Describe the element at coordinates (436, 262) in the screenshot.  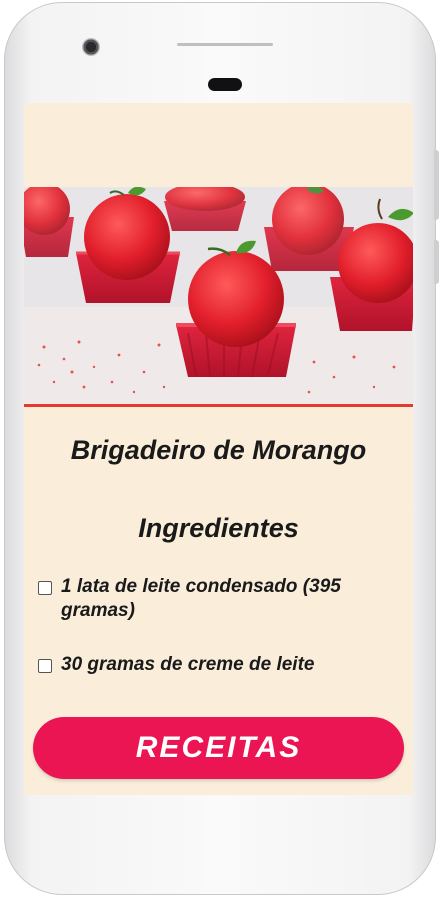
I see `power-button` at that location.